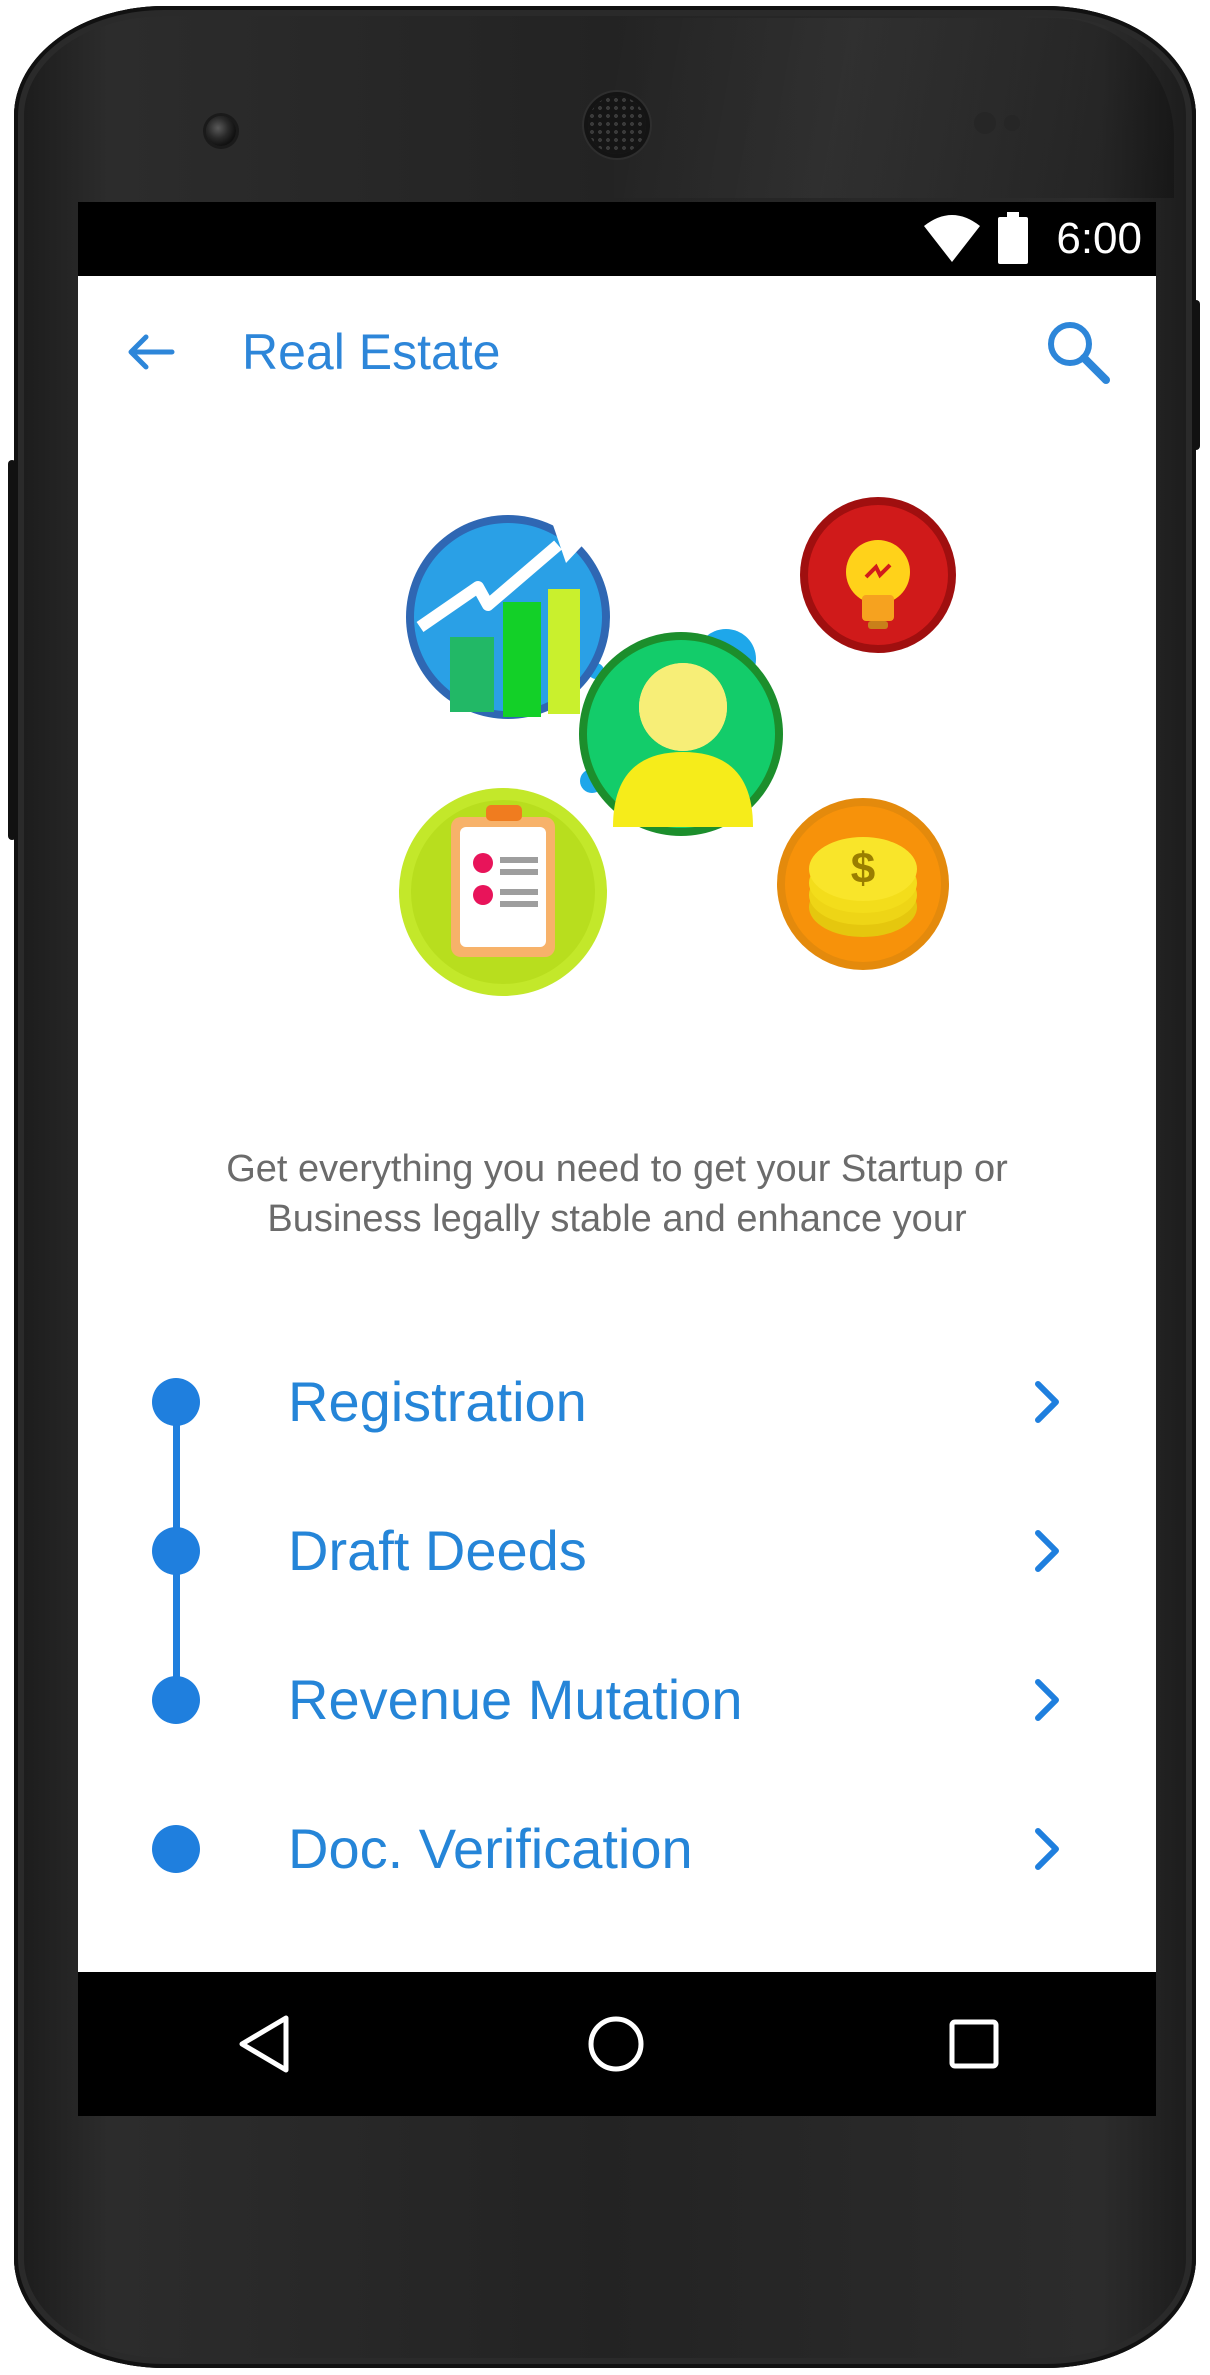 This screenshot has height=2375, width=1210. What do you see at coordinates (12, 650) in the screenshot?
I see `power-button` at bounding box center [12, 650].